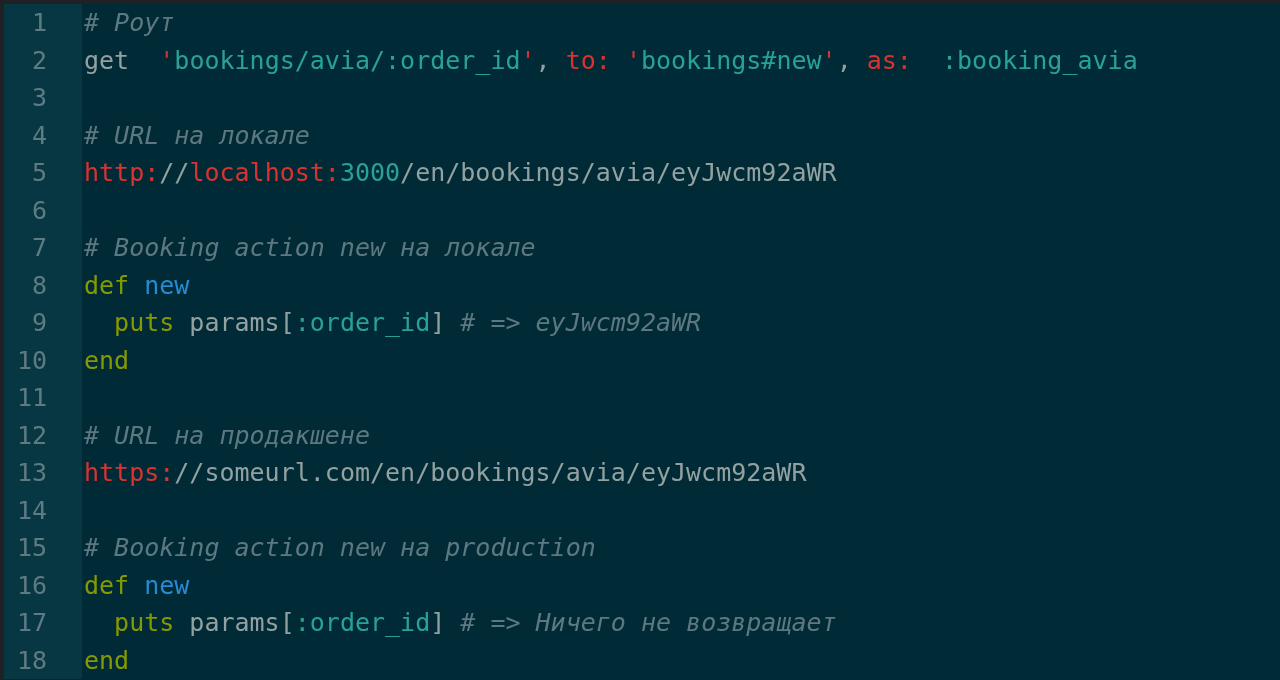 This screenshot has height=680, width=1280. What do you see at coordinates (445, 473) in the screenshot?
I see `code-line: https://someurl.com/en/bookings/avia/eyJwcm92aWR` at bounding box center [445, 473].